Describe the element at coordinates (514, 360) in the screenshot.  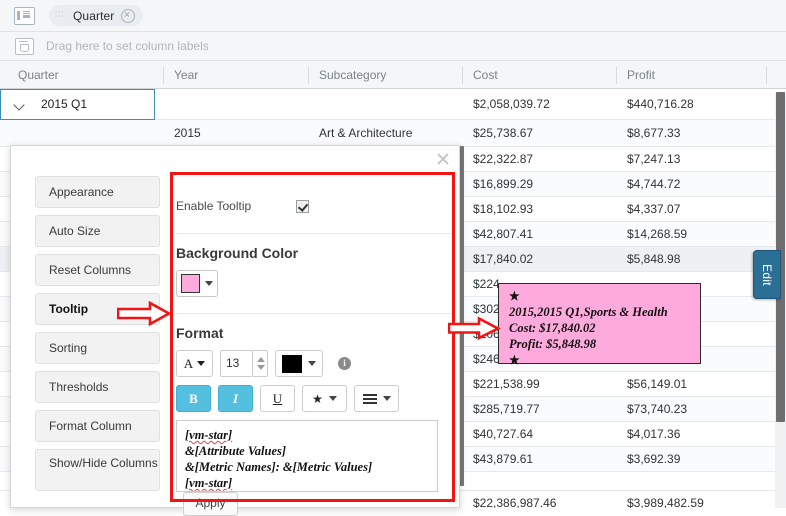
I see `tooltip-star-bottom: ★` at that location.